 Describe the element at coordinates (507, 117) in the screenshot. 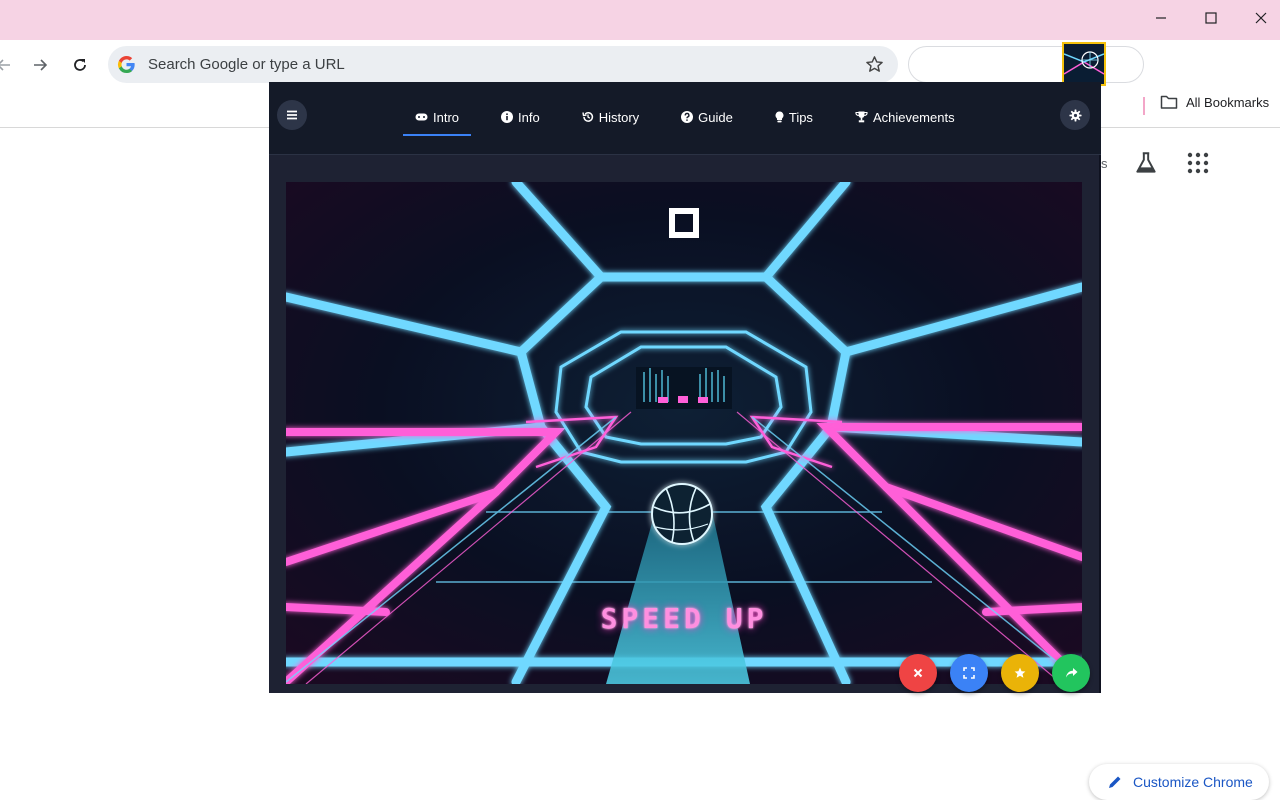

I see `info-circle-icon` at that location.